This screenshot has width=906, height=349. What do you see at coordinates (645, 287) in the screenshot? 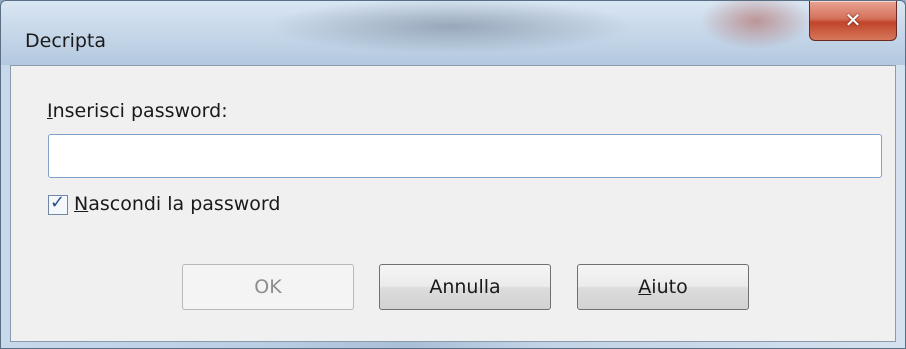
I see `help-accelerator: A` at bounding box center [645, 287].